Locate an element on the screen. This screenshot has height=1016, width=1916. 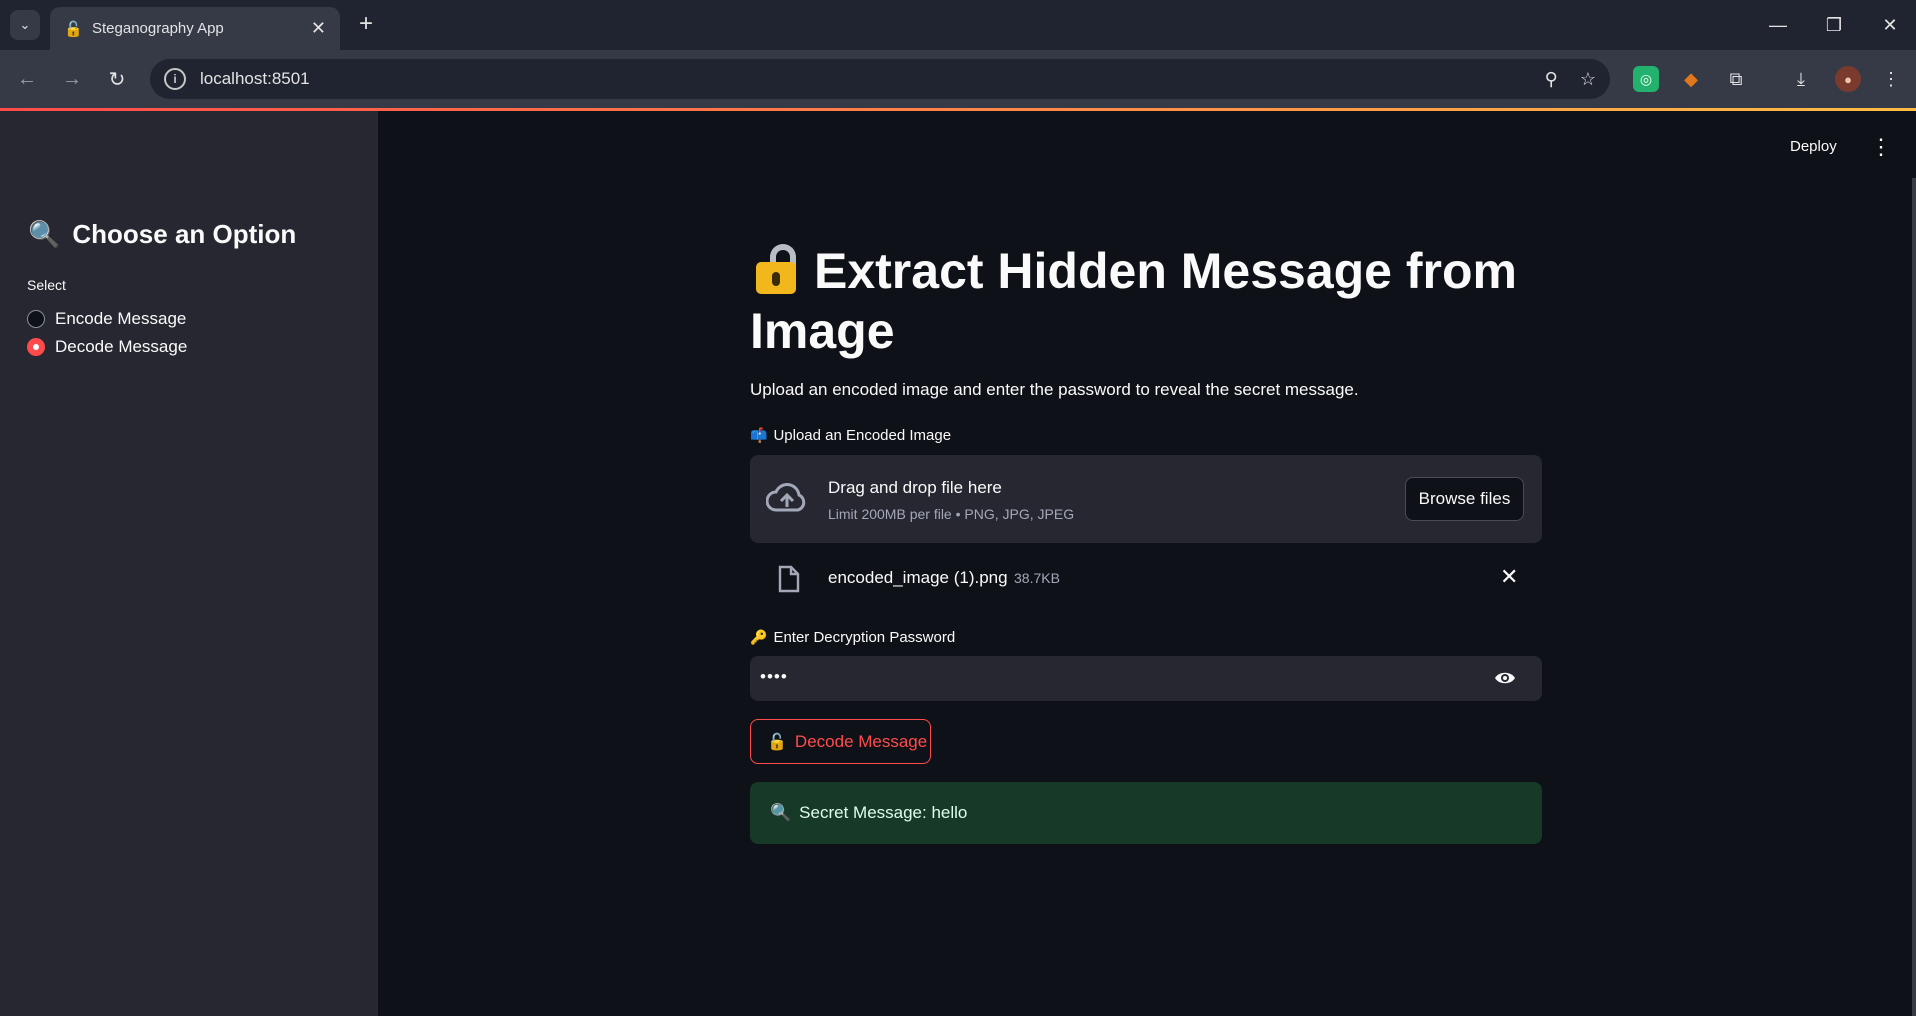
decode-message-button: 🔓 Decode Message is located at coordinates (840, 741).